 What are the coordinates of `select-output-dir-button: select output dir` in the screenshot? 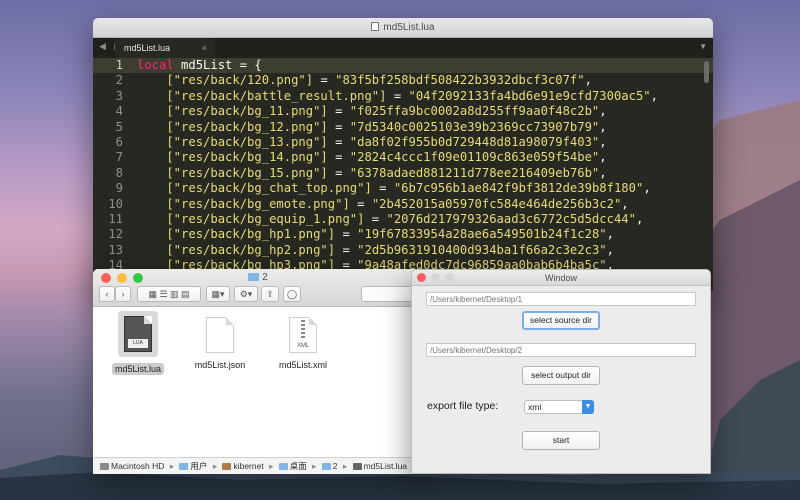 It's located at (561, 375).